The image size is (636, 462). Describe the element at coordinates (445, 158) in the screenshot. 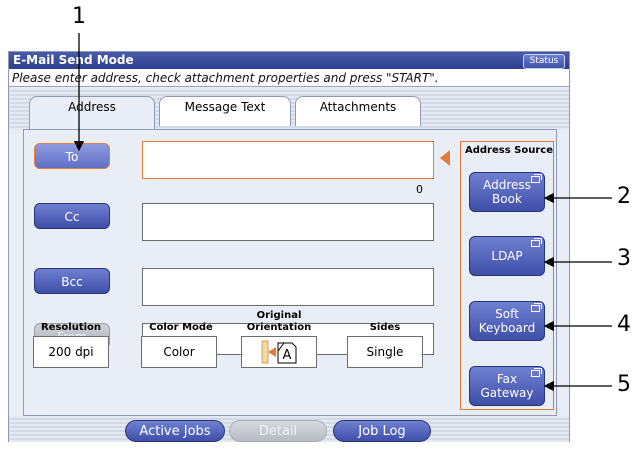

I see `active-field-arrow-icon` at that location.